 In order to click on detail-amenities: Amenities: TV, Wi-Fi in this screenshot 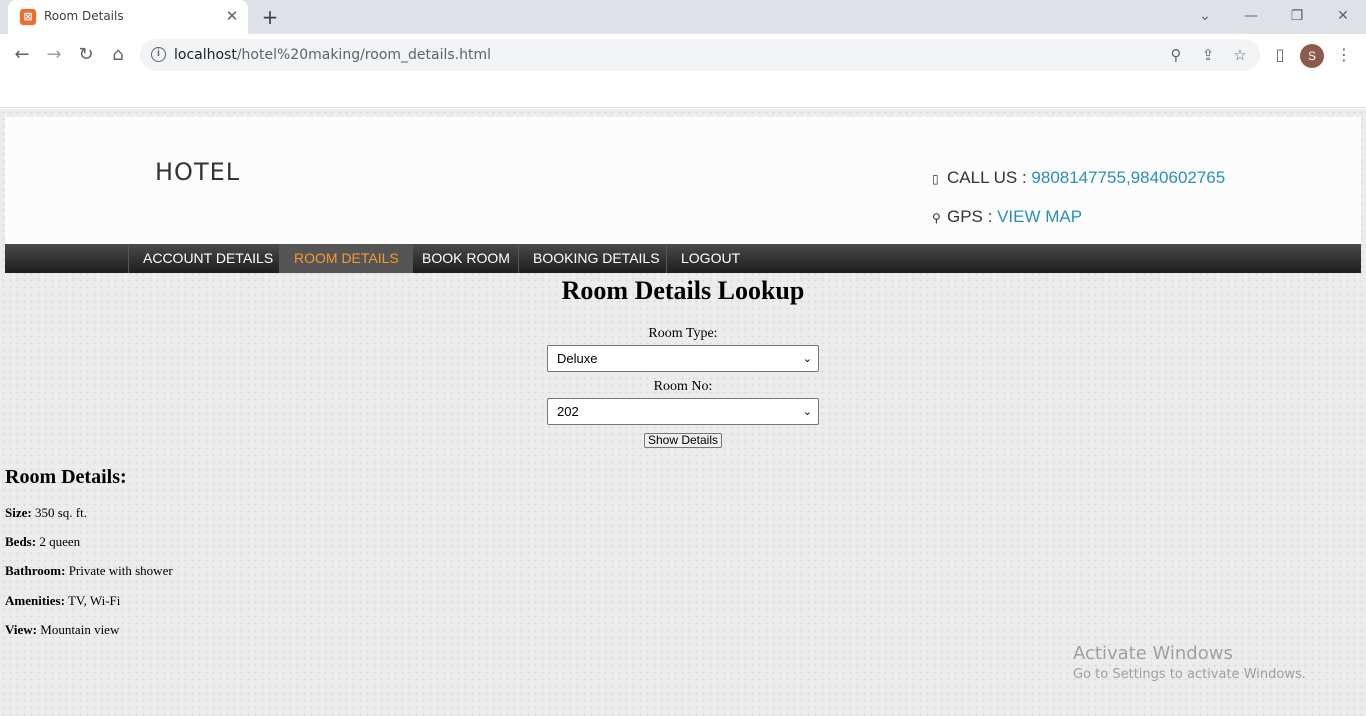, I will do `click(63, 600)`.